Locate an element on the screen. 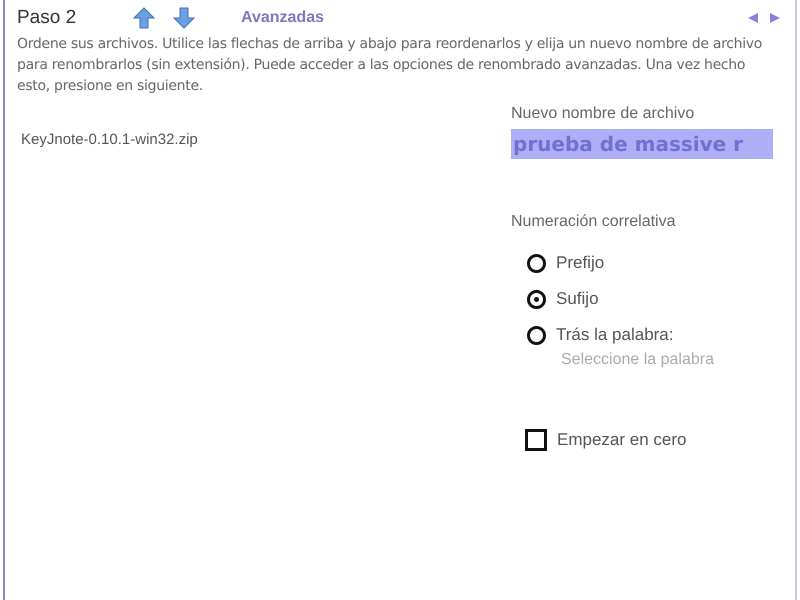  move-down-button is located at coordinates (184, 18).